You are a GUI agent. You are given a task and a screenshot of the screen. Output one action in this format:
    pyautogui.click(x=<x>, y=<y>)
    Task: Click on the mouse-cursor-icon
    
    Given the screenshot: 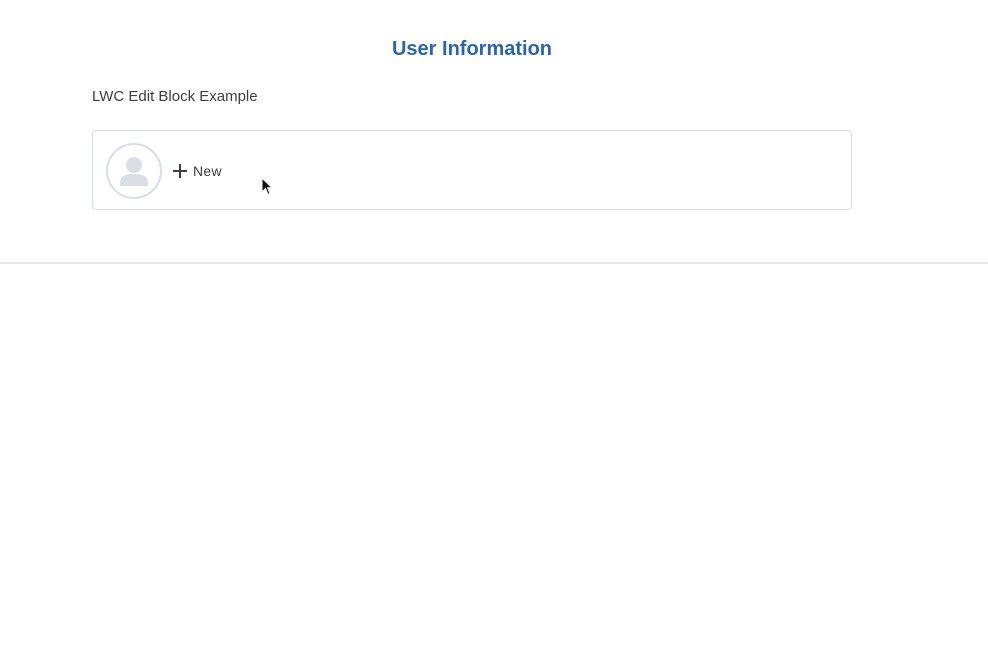 What is the action you would take?
    pyautogui.click(x=267, y=186)
    